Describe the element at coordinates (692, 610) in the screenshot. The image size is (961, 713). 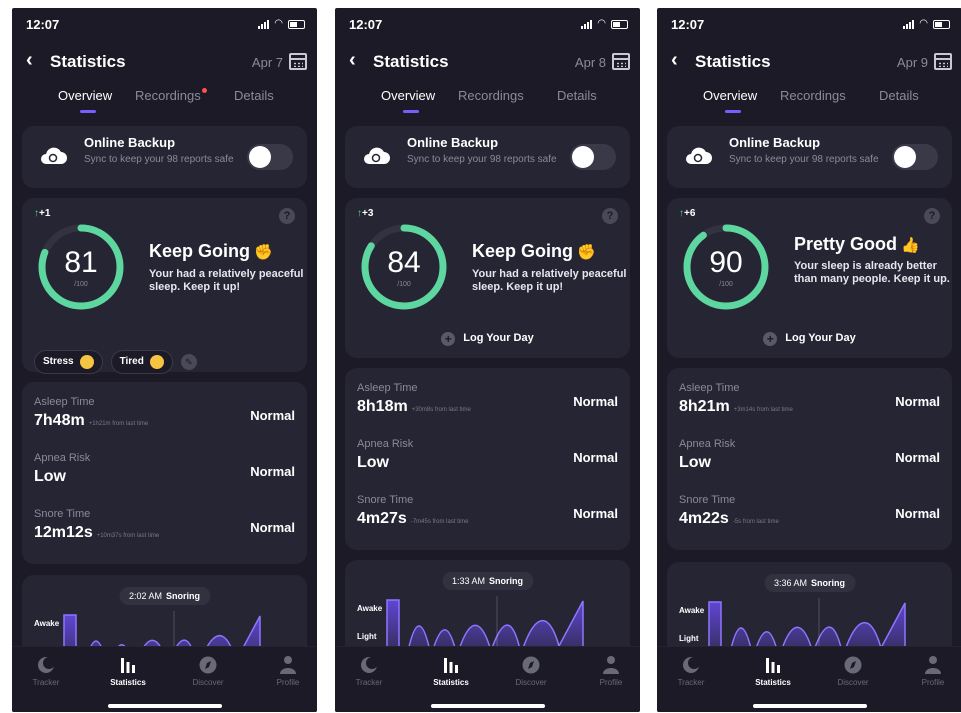
I see `axis-label-awake: Awake` at that location.